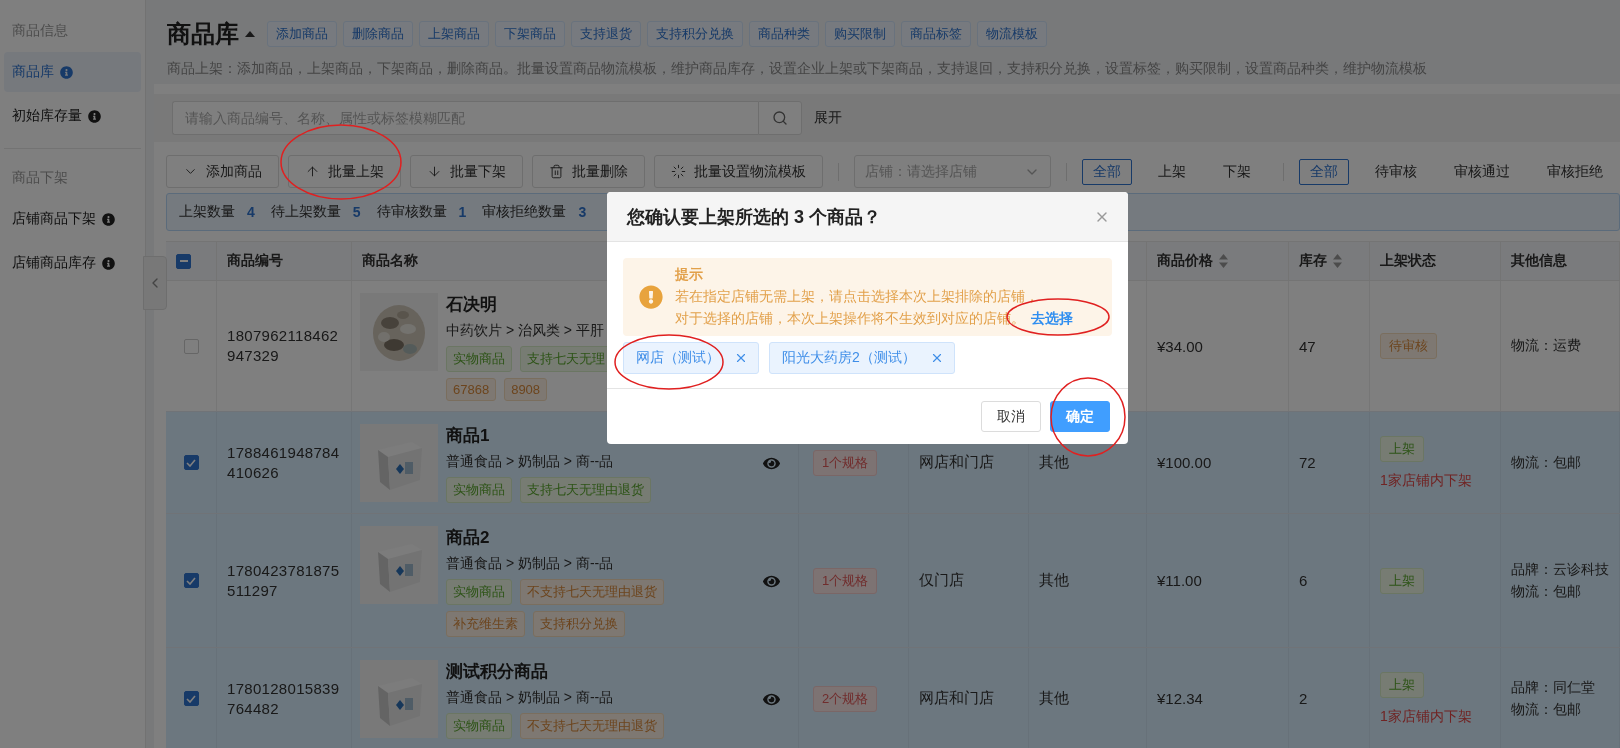  What do you see at coordinates (845, 698) in the screenshot?
I see `spec-badge: 2个规格` at bounding box center [845, 698].